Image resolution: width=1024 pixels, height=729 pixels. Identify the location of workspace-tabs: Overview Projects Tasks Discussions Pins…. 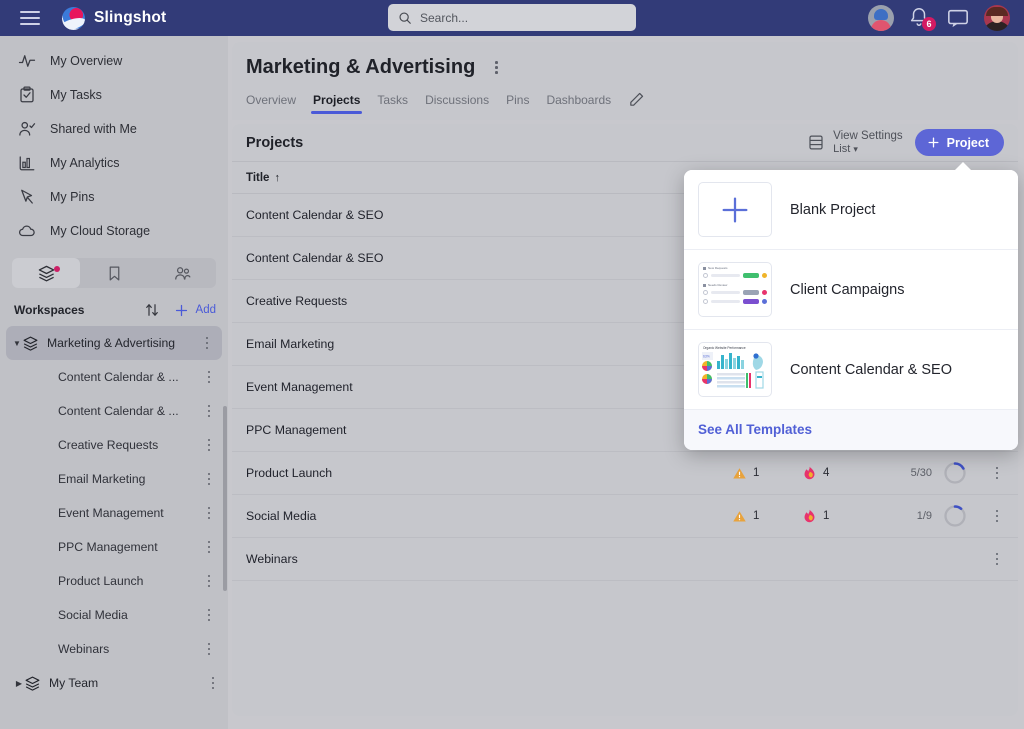
(623, 103).